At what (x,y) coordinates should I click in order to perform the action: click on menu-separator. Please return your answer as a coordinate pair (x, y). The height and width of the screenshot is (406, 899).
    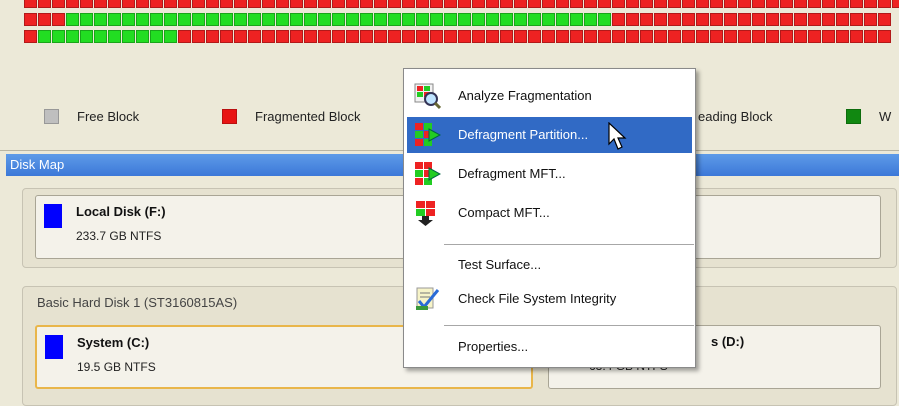
    Looking at the image, I should click on (569, 325).